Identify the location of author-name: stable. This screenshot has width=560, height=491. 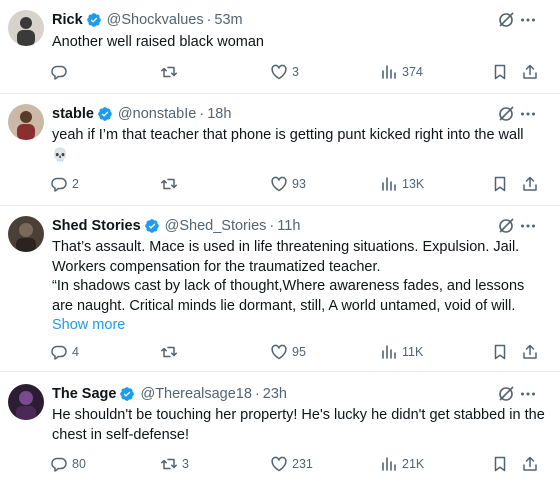
(73, 114).